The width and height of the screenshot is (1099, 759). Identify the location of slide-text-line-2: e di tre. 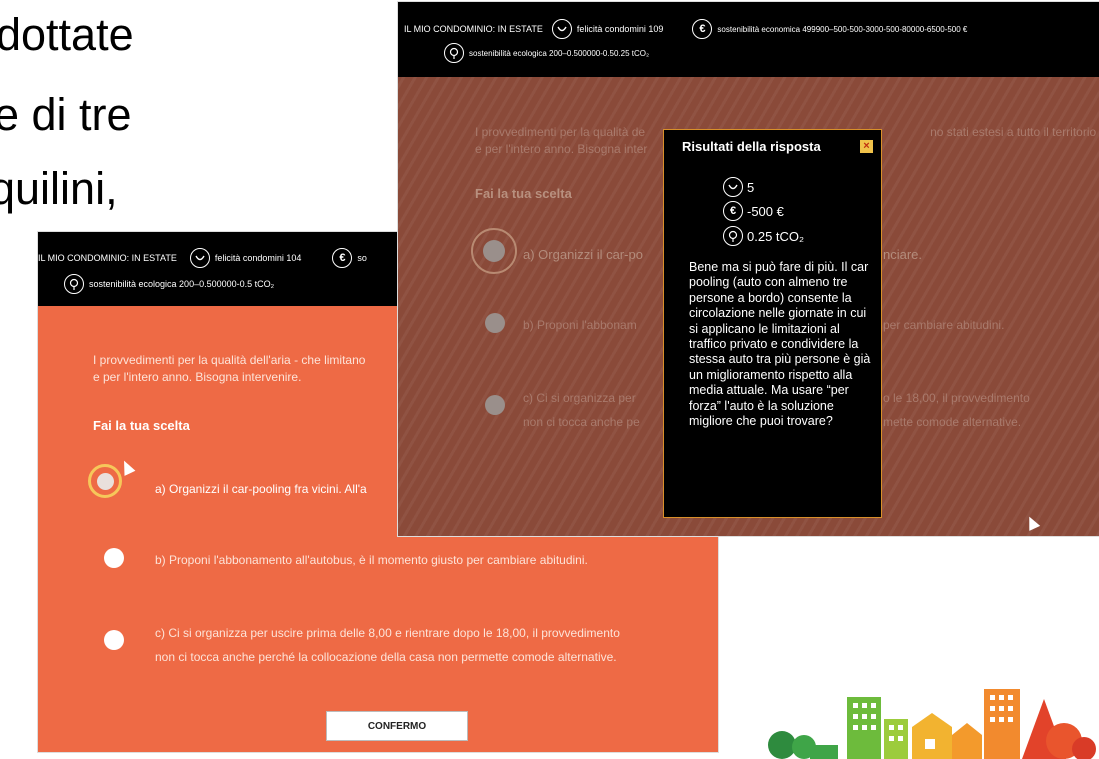
(66, 114).